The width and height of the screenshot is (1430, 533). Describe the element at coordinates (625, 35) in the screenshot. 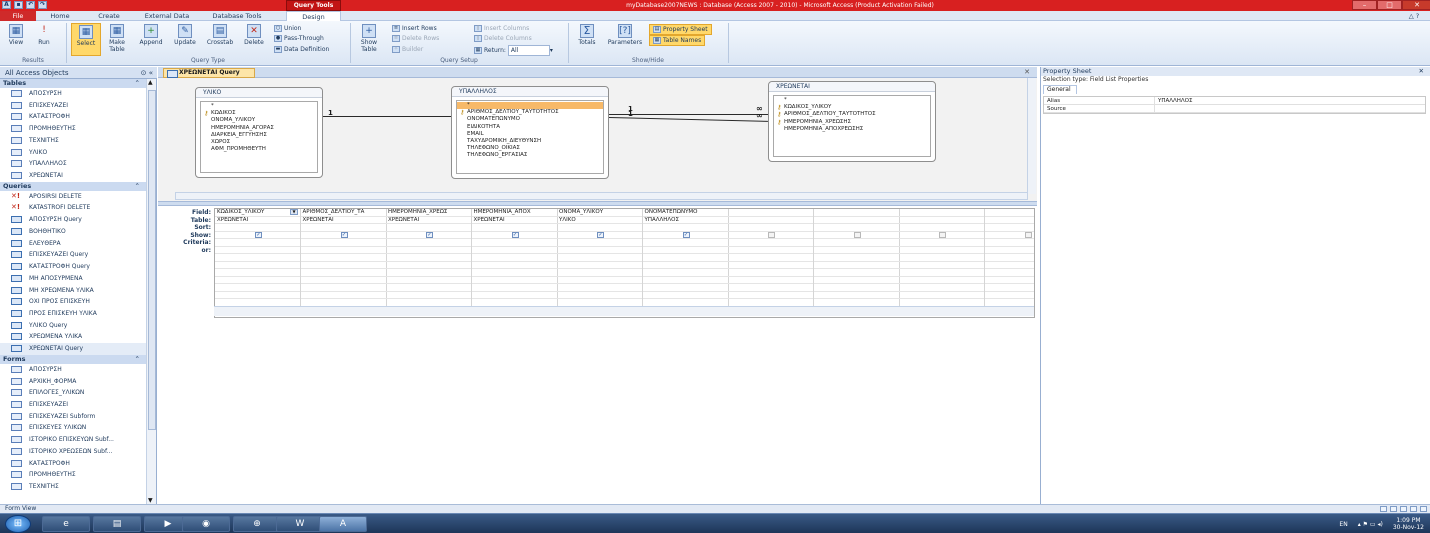

I see `parameters-button: [?] Parameters` at that location.